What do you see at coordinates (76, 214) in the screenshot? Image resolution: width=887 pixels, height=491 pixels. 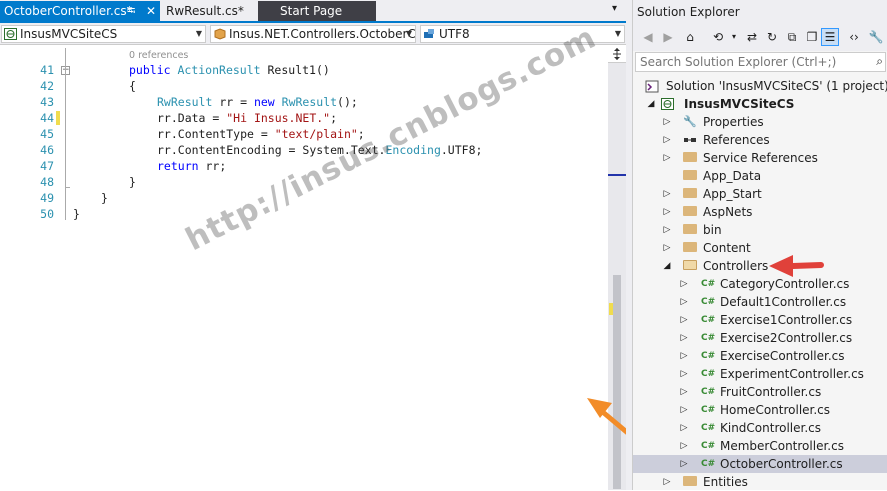 I see `code-line-50: }` at bounding box center [76, 214].